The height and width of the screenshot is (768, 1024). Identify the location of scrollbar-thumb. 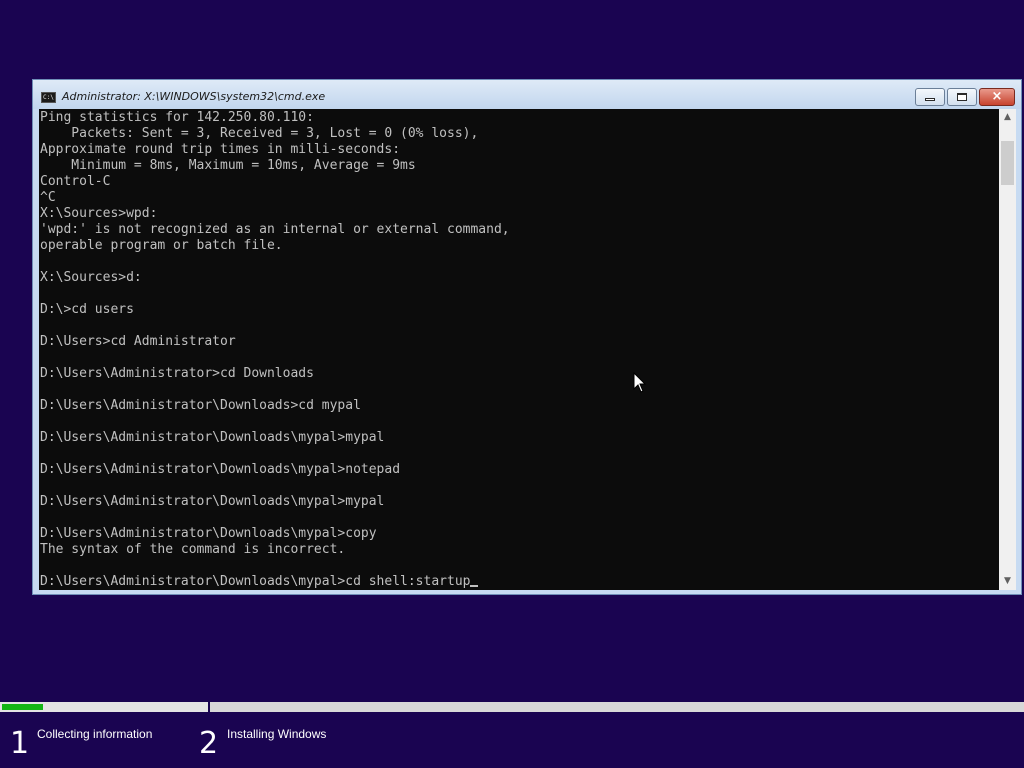
(1007, 163).